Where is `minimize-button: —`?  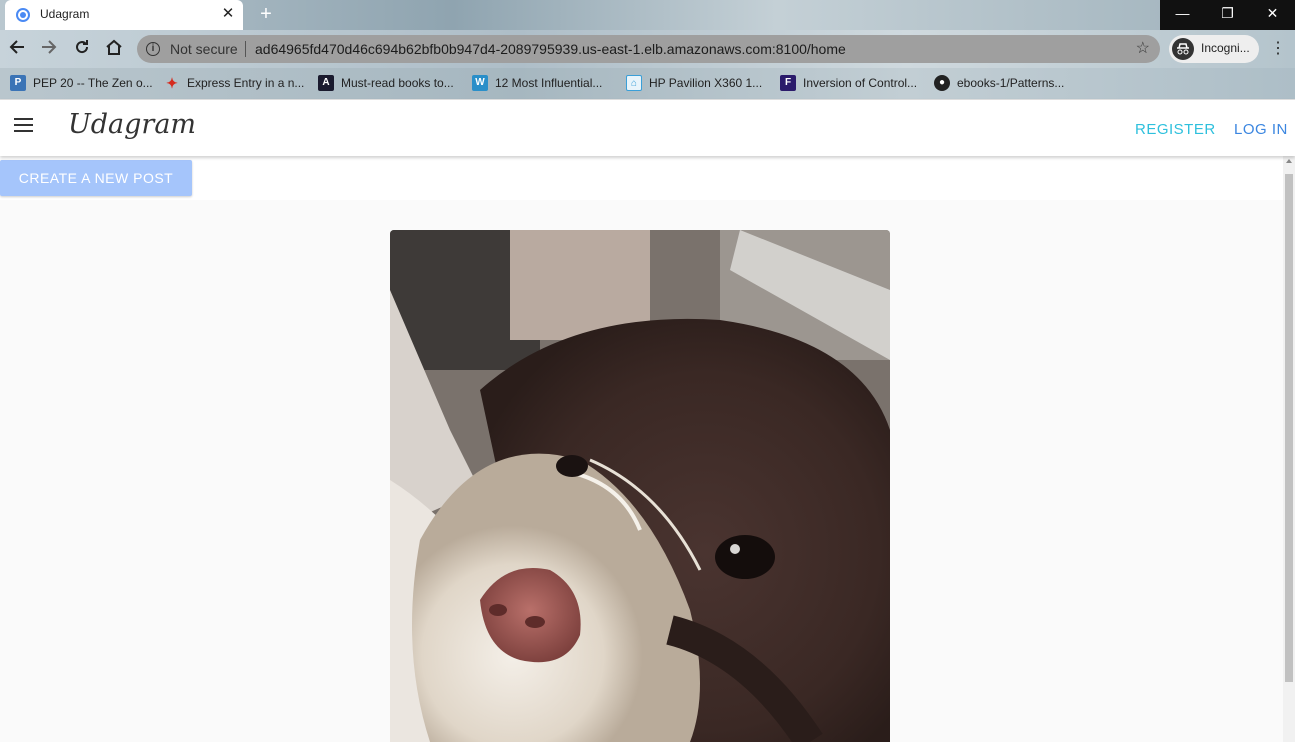 minimize-button: — is located at coordinates (1182, 14).